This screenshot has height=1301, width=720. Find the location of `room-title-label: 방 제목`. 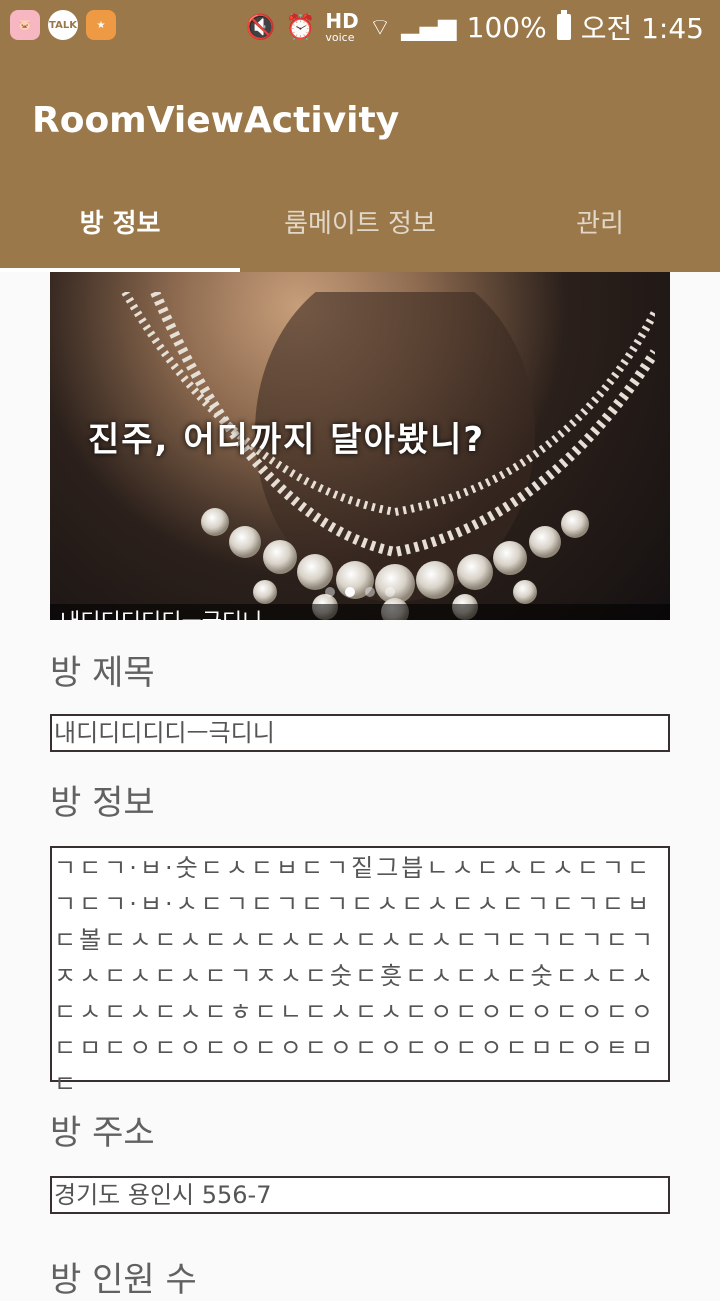

room-title-label: 방 제목 is located at coordinates (102, 673).